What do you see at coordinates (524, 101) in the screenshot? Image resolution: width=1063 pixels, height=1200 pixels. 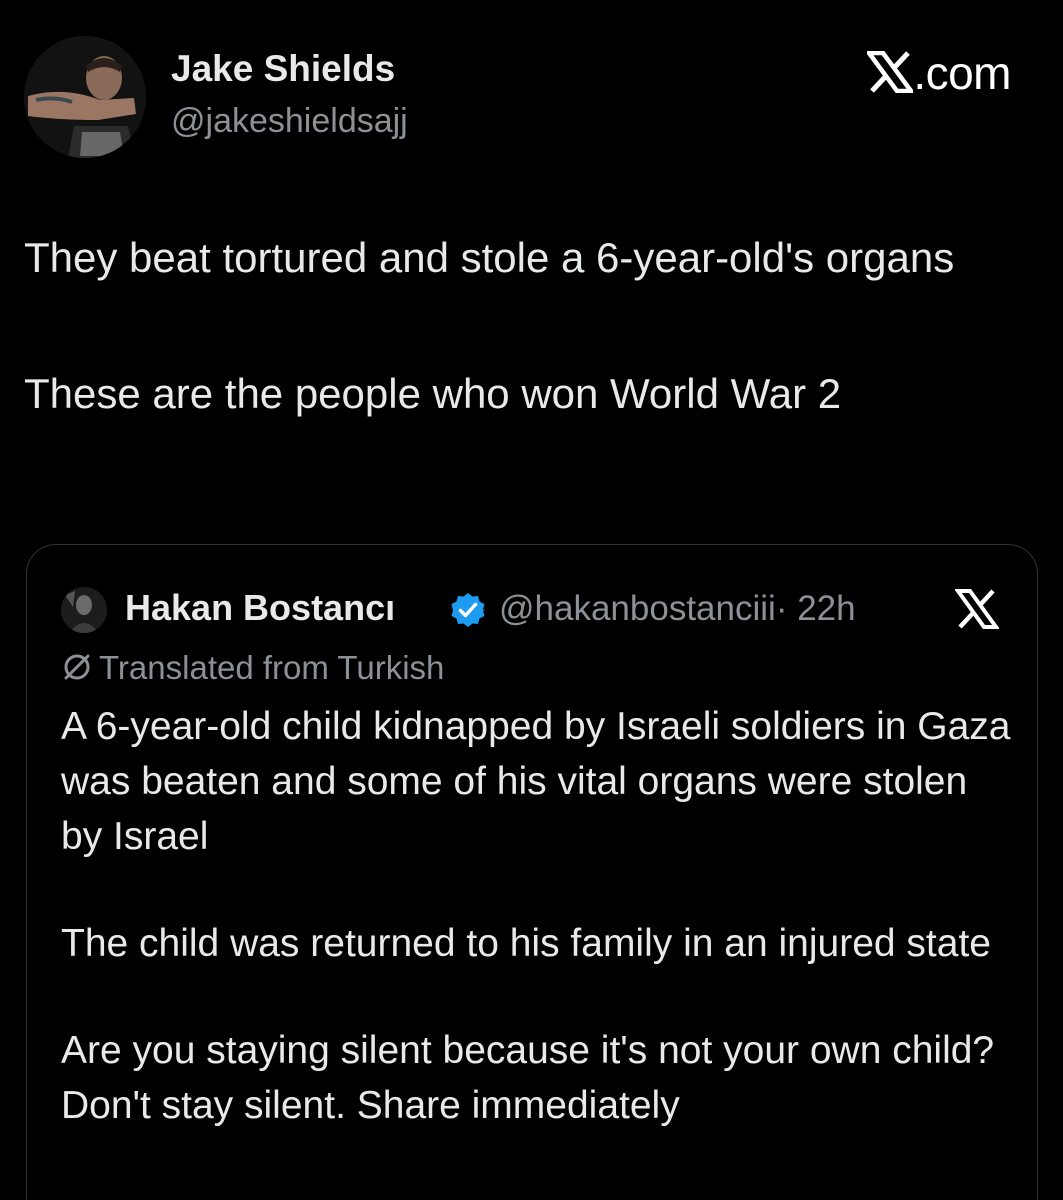 I see `tweet-header: Jake Shields @jakeshieldsajj .com` at bounding box center [524, 101].